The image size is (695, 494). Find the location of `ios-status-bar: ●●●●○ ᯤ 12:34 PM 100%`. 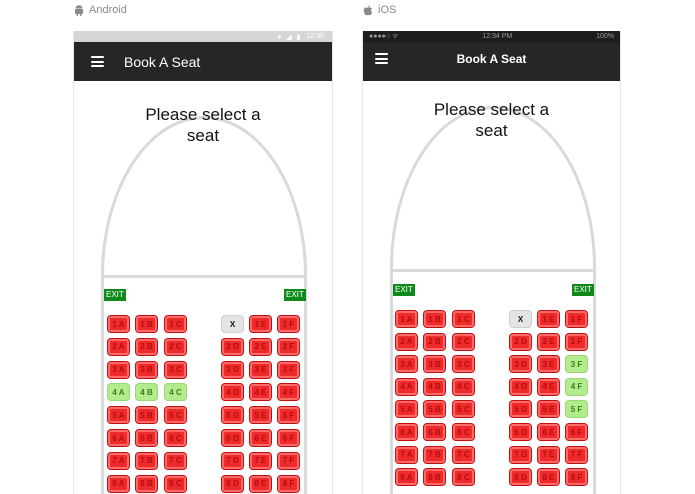

ios-status-bar: ●●●●○ ᯤ 12:34 PM 100% is located at coordinates (491, 36).